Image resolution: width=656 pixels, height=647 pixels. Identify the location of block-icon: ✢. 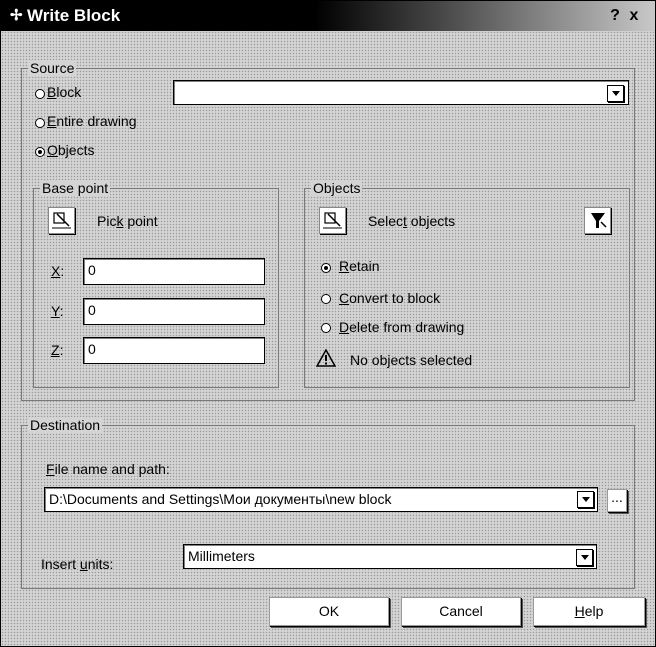
(16, 15).